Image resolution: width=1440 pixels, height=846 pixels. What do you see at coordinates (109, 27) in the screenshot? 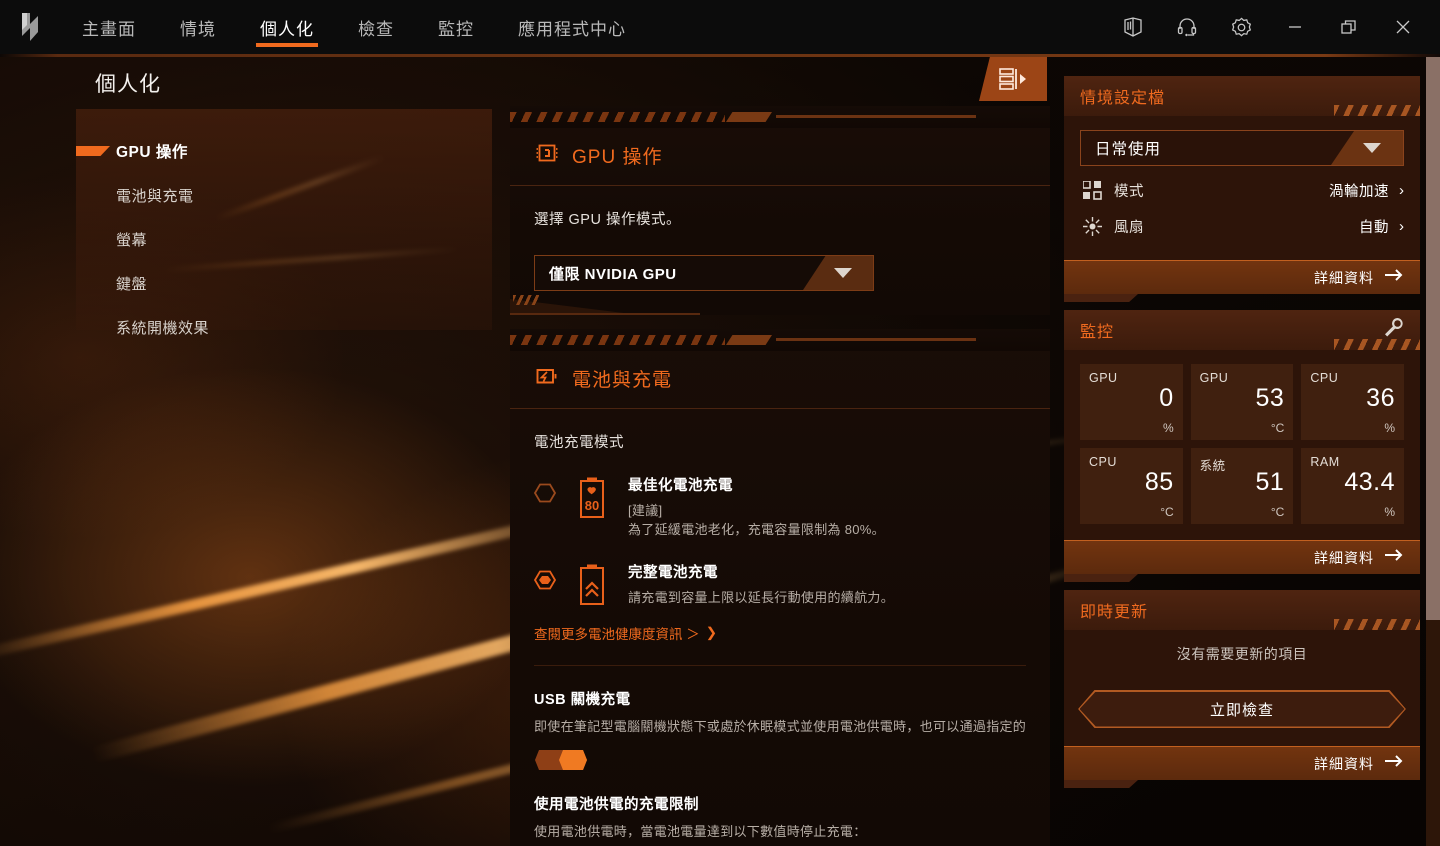
I see `nav-tab-home: 主畫面` at bounding box center [109, 27].